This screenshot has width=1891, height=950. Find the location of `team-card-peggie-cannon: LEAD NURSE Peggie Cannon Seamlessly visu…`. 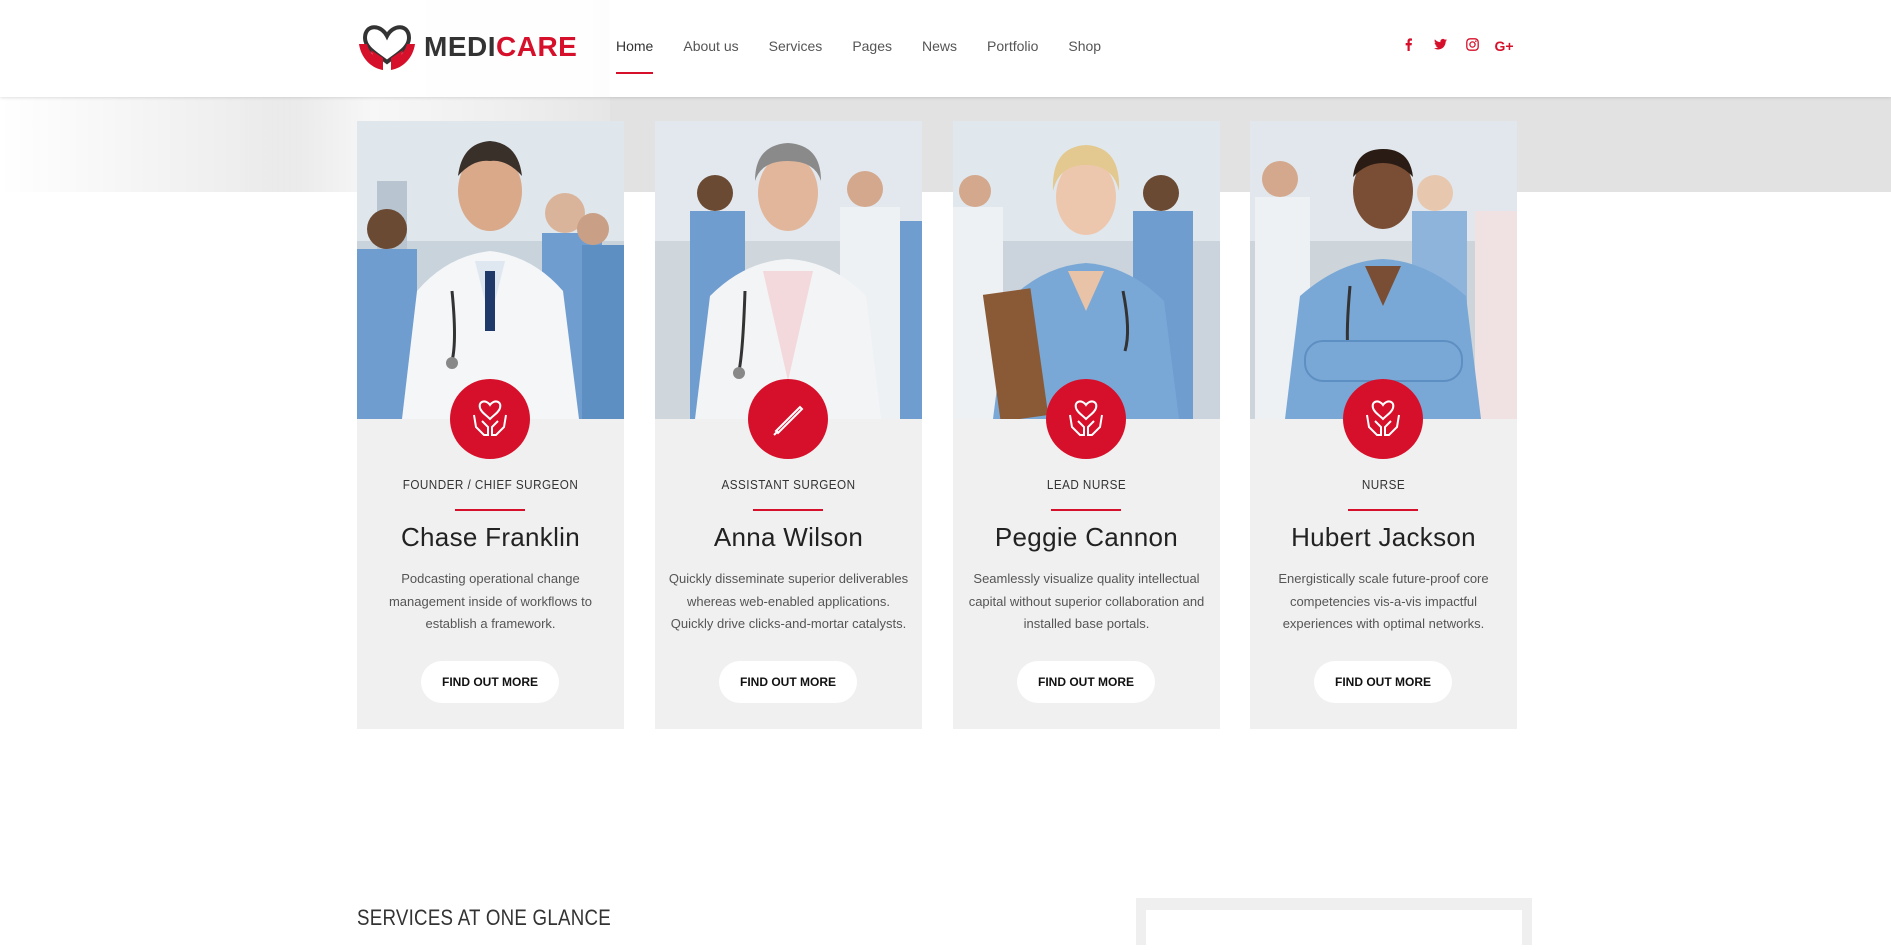

team-card-peggie-cannon: LEAD NURSE Peggie Cannon Seamlessly visu… is located at coordinates (1086, 425).